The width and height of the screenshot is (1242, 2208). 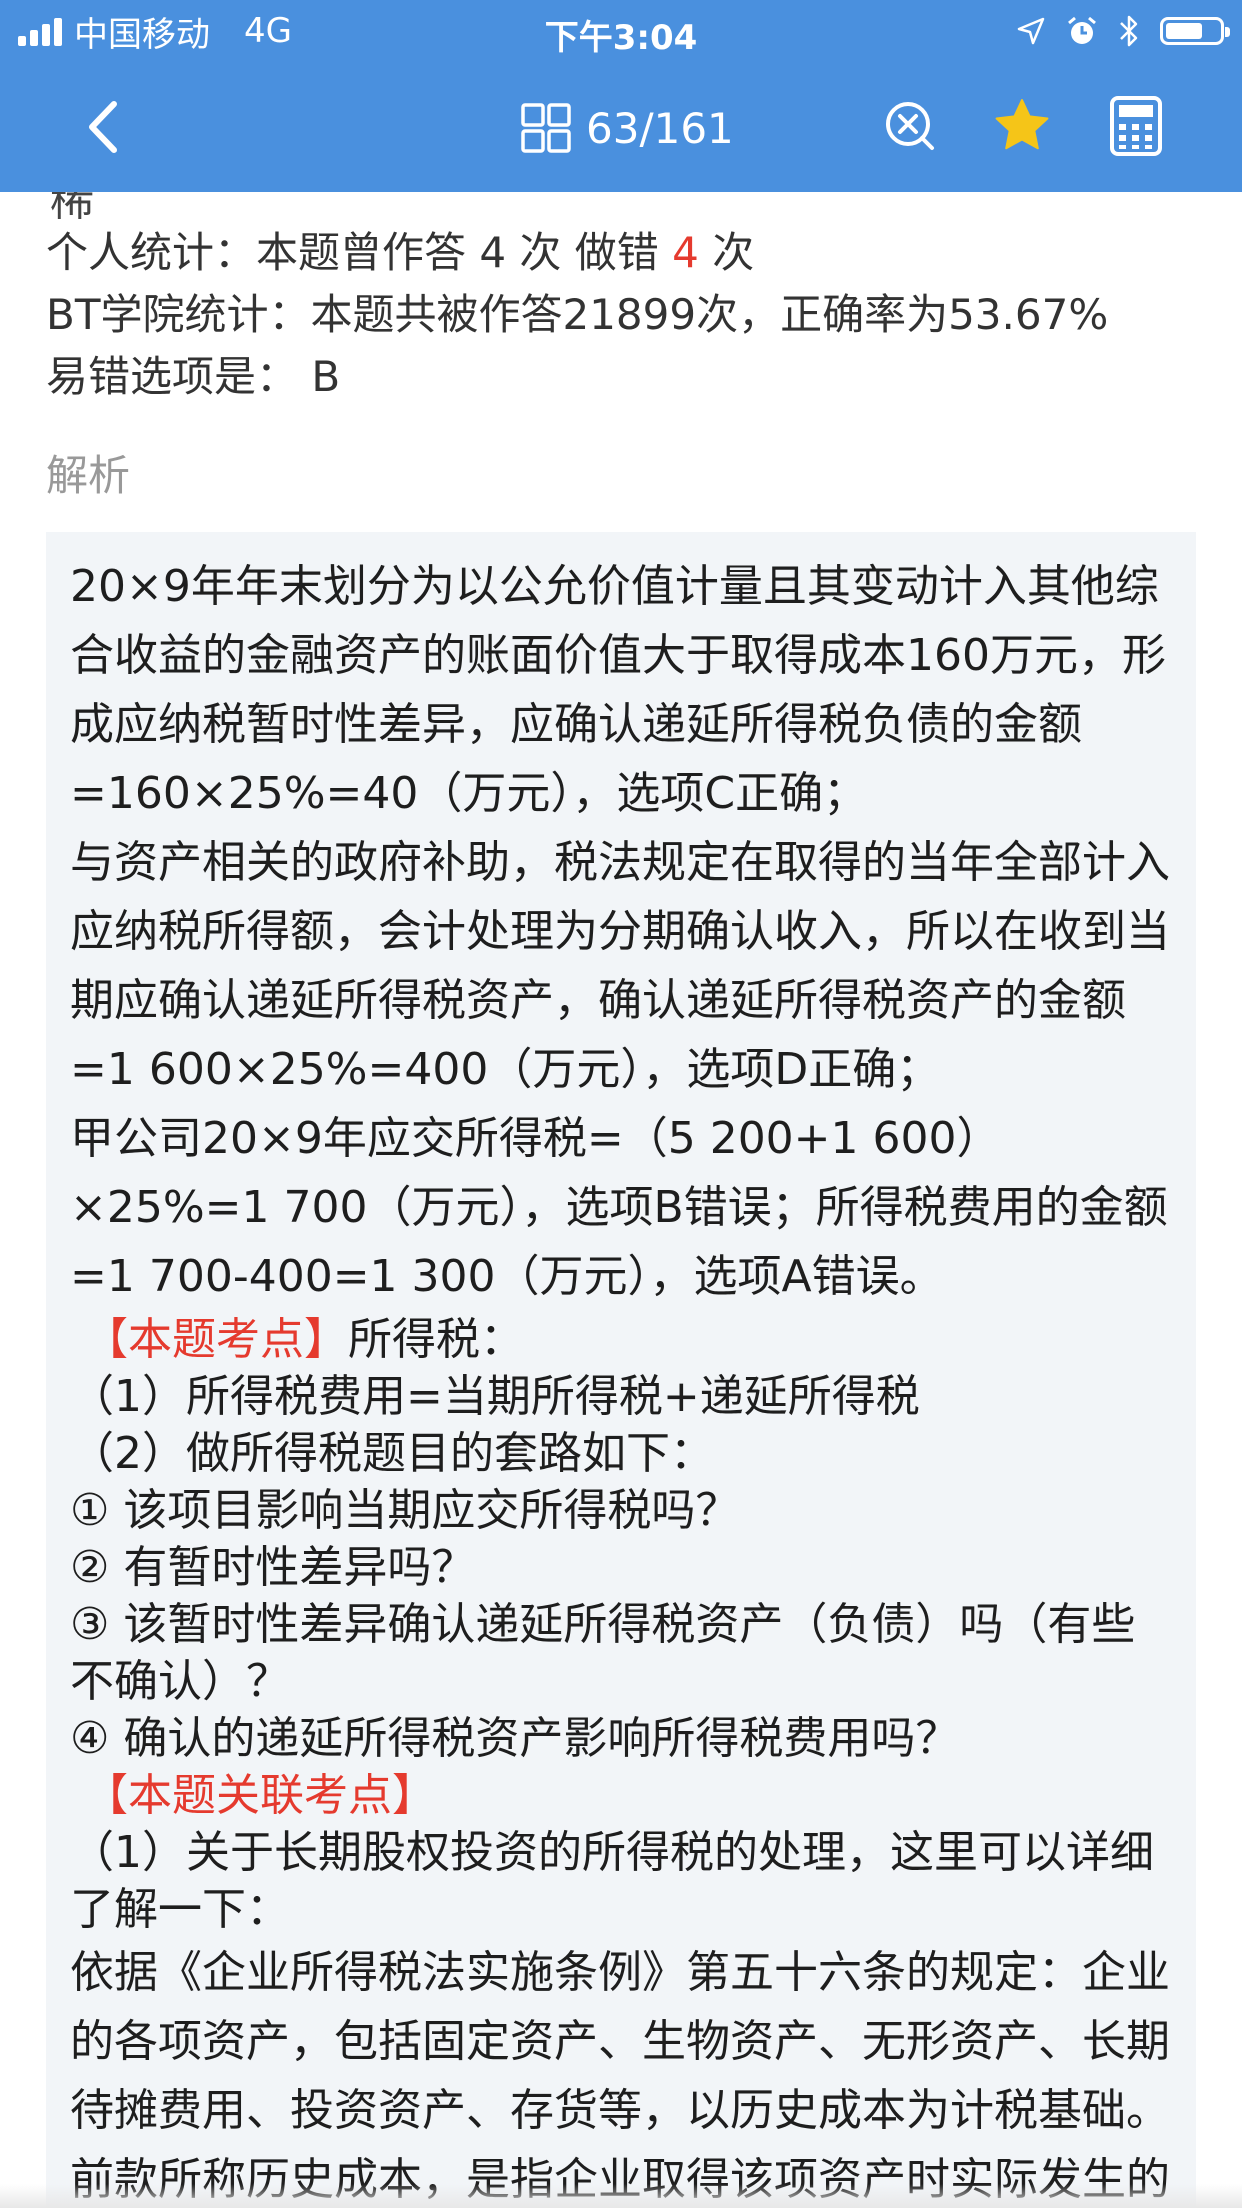 I want to click on step-item: ① 该项目影响当期应交所得税吗？, so click(x=405, y=1510).